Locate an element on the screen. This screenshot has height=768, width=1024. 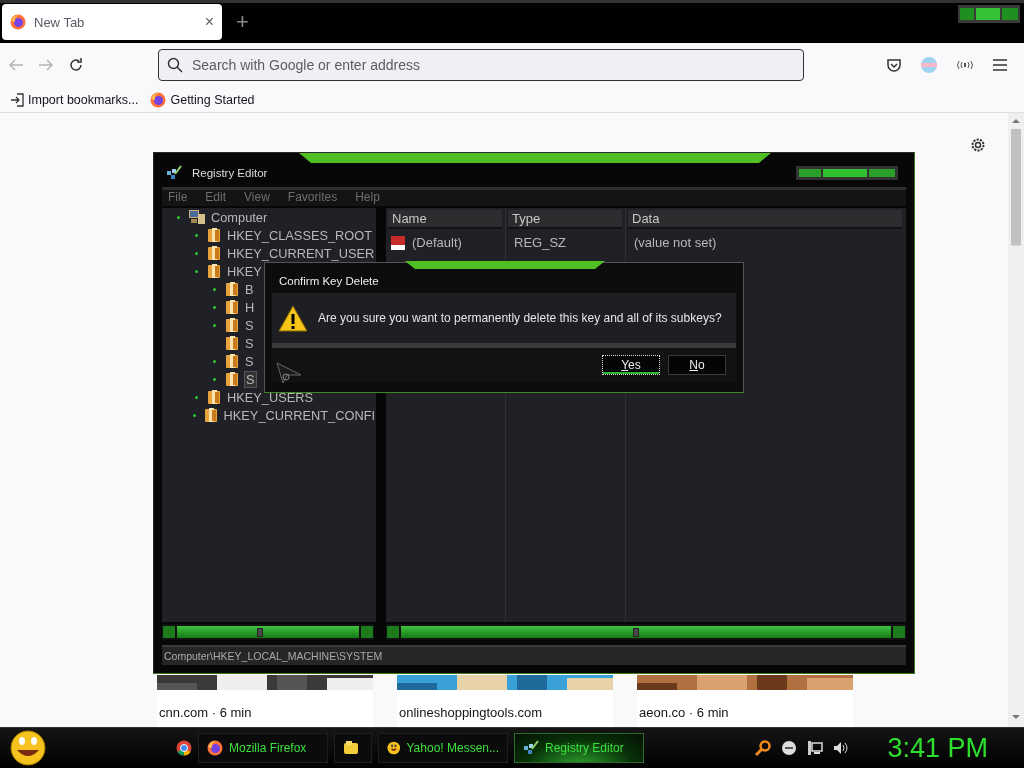
computer-icon is located at coordinates (197, 217).